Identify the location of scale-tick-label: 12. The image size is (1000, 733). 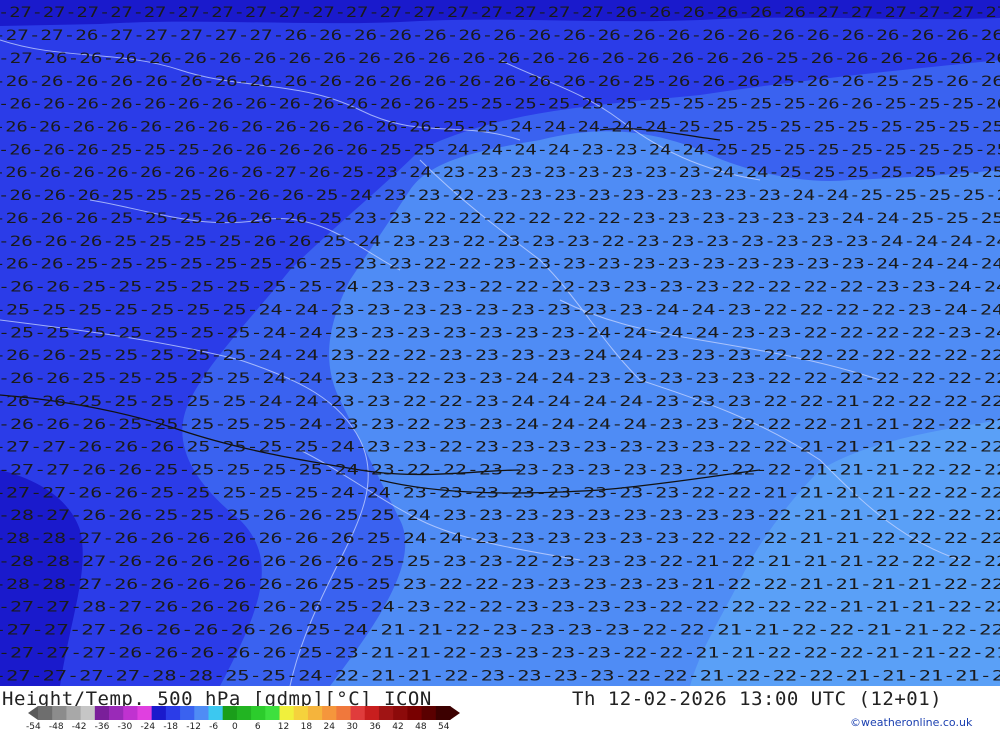
(283, 727).